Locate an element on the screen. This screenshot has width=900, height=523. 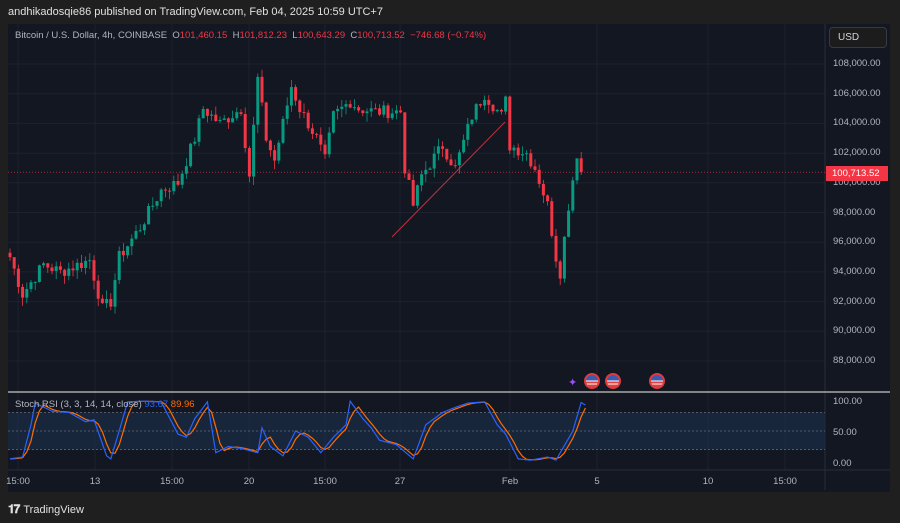
time-axis-label: 15:00 is located at coordinates (785, 481).